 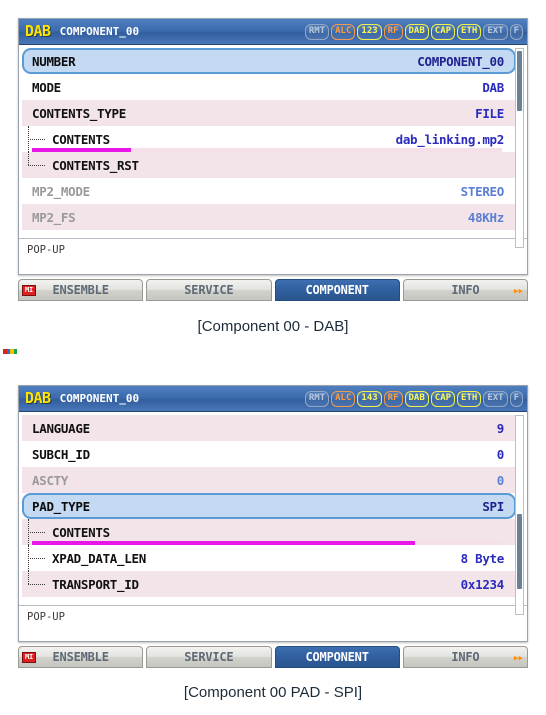 I want to click on table-row: PAD_TYPE SPI, so click(x=269, y=506).